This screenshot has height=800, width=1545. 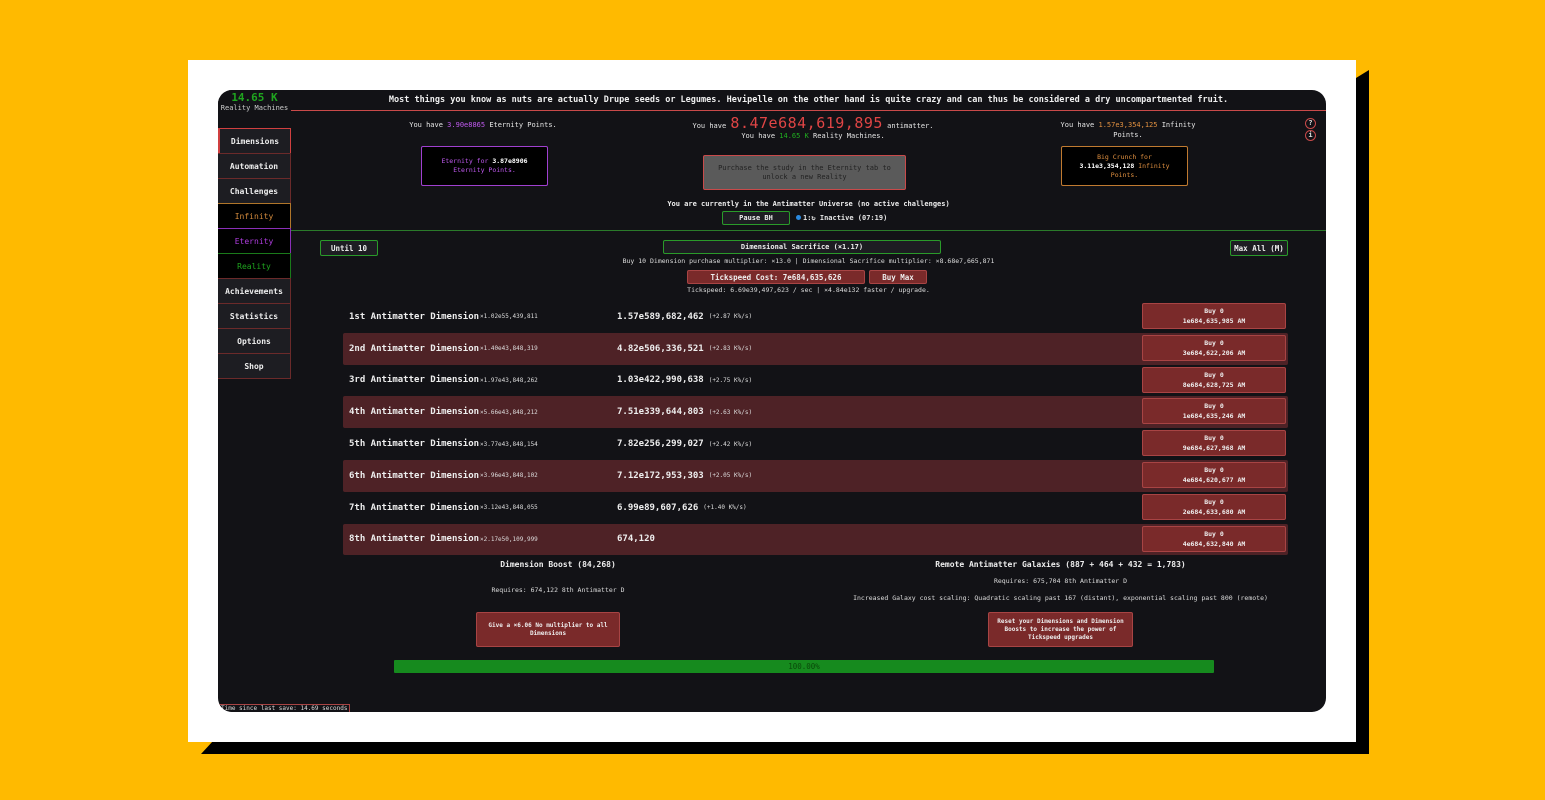 What do you see at coordinates (1259, 248) in the screenshot?
I see `max-all-button: Max All (M)` at bounding box center [1259, 248].